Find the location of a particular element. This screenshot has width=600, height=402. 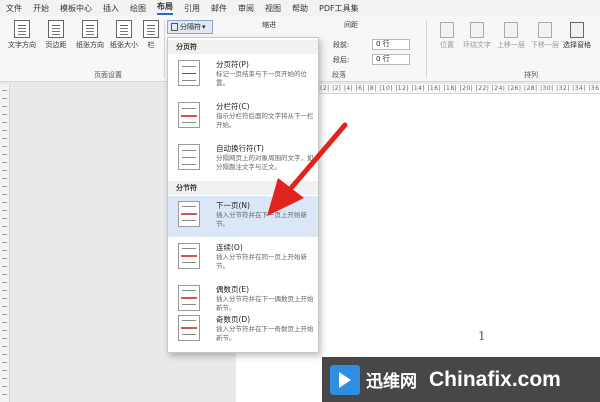

margins-icon is located at coordinates (56, 29).